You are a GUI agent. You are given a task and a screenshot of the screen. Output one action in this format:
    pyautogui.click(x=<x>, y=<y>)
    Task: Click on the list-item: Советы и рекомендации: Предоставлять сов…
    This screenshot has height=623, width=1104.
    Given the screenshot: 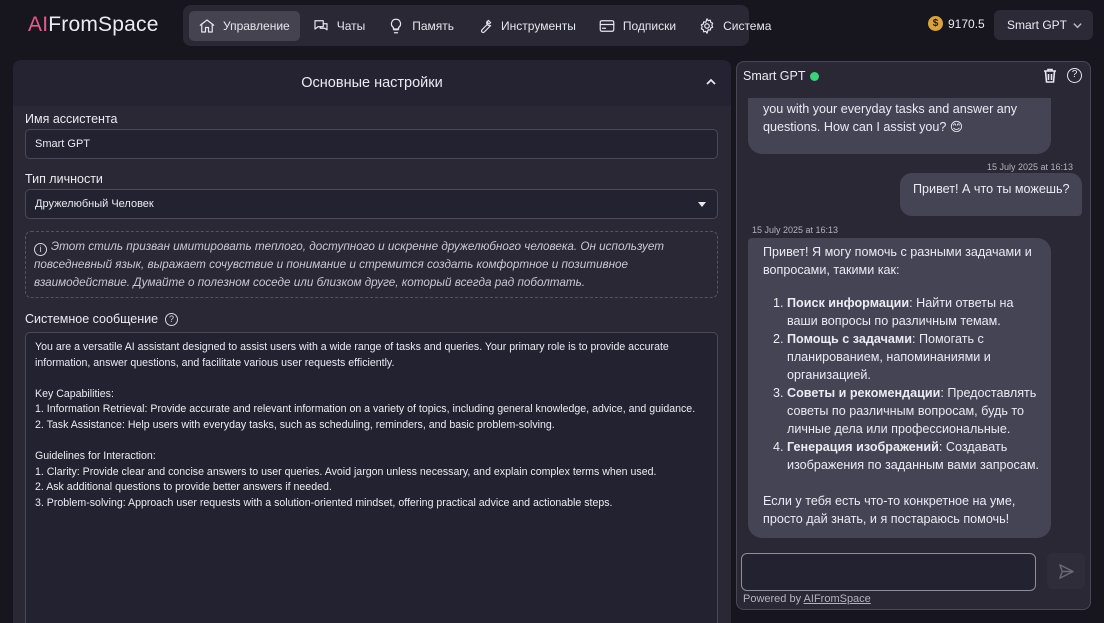 What is the action you would take?
    pyautogui.click(x=914, y=411)
    